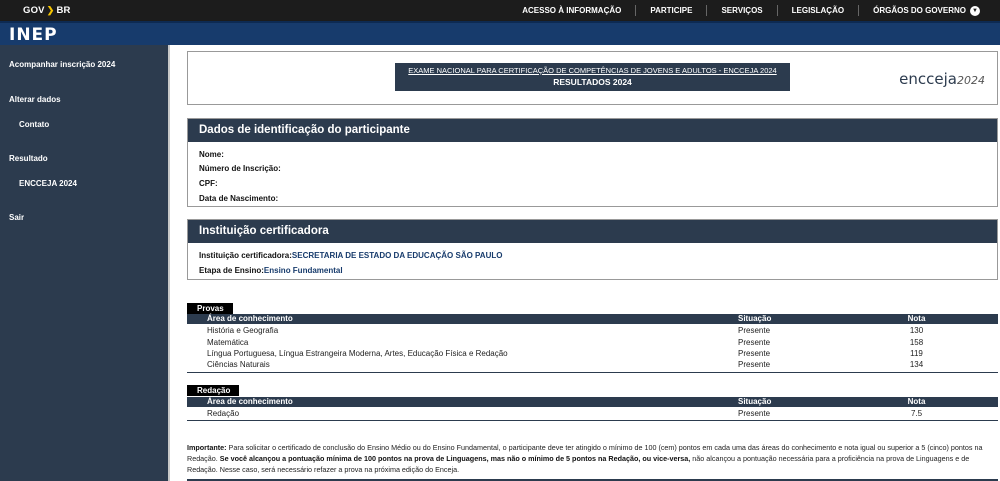 The width and height of the screenshot is (1000, 481). I want to click on field-cpf: CPF:, so click(208, 183).